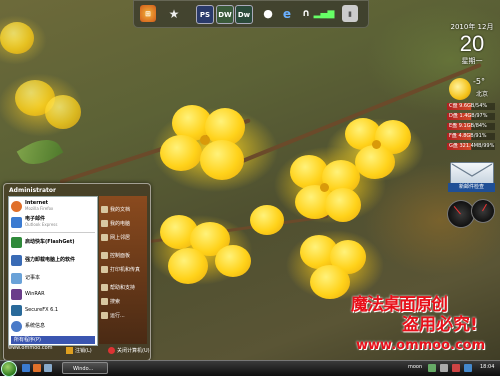 The width and height of the screenshot is (500, 377). I want to click on clock-widget: 2010年 12月 20 星期一, so click(472, 44).